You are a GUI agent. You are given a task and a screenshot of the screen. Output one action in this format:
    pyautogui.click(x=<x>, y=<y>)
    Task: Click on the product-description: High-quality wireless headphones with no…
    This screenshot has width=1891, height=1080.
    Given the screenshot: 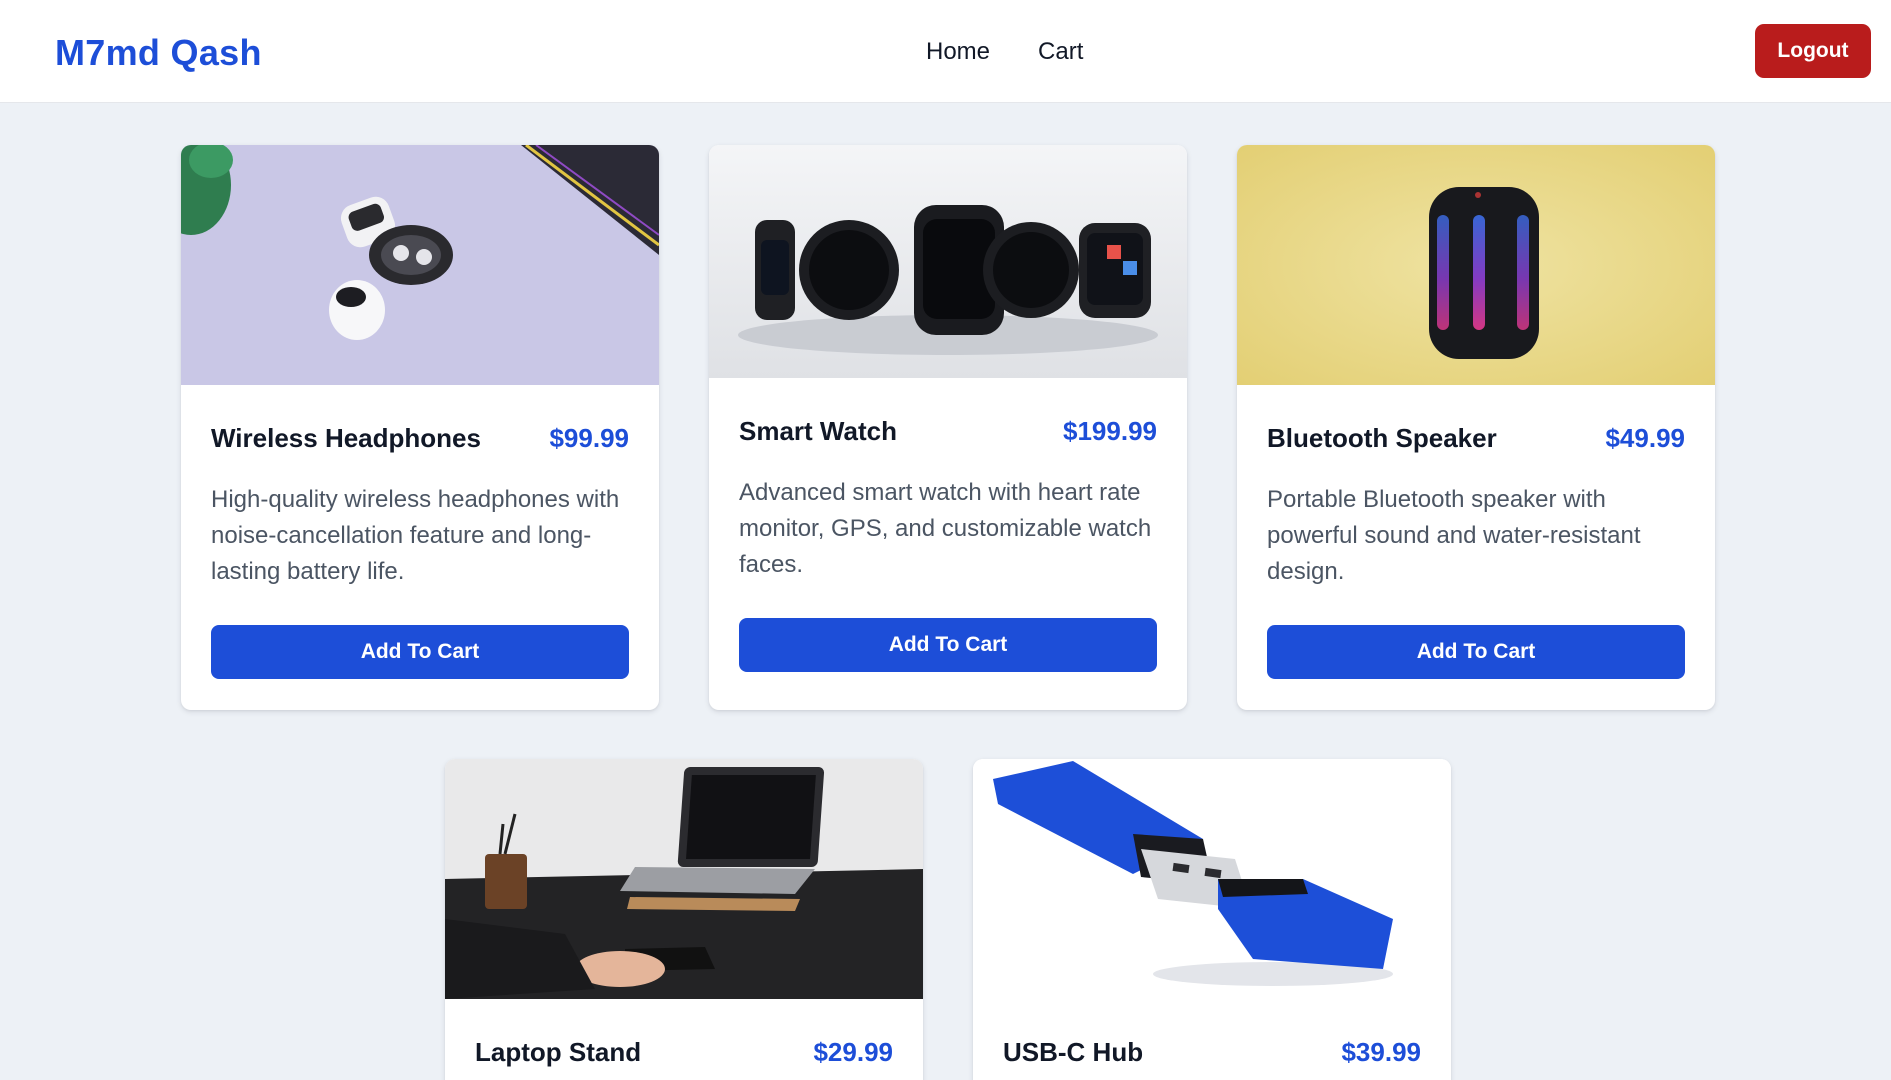 What is the action you would take?
    pyautogui.click(x=415, y=535)
    